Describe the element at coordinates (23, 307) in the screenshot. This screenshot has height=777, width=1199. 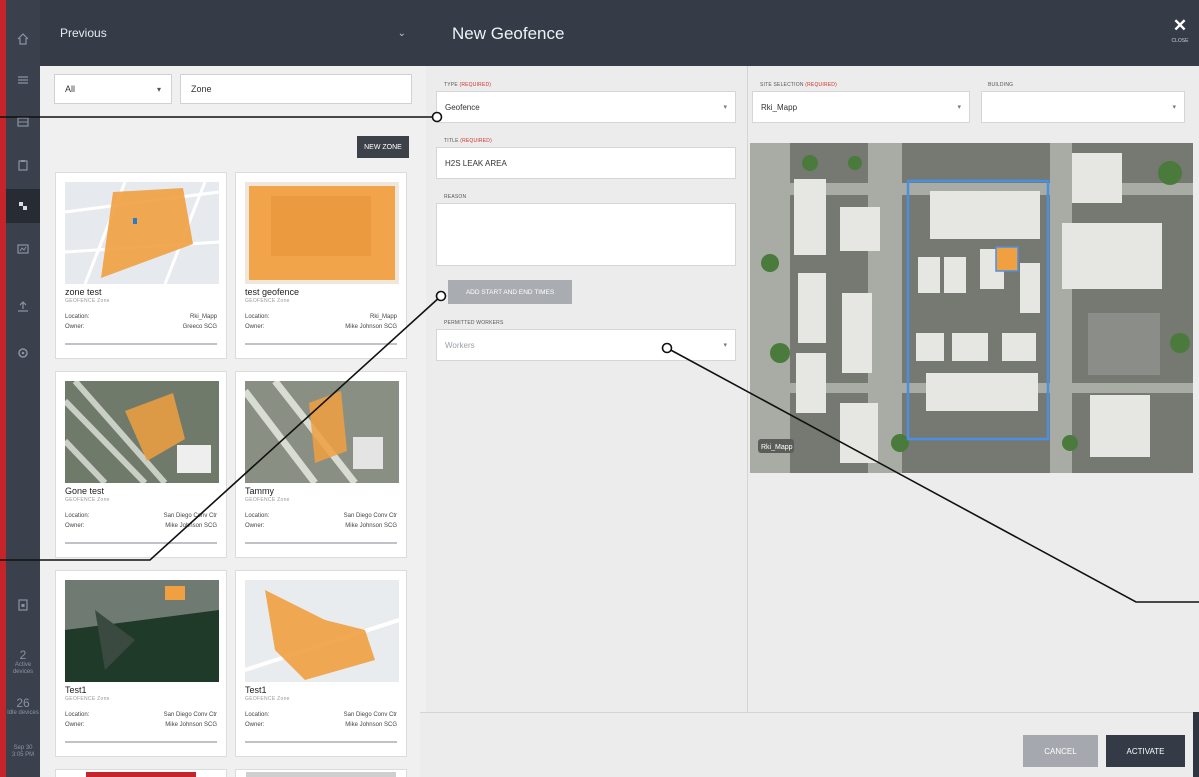
I see `upload-icon` at that location.